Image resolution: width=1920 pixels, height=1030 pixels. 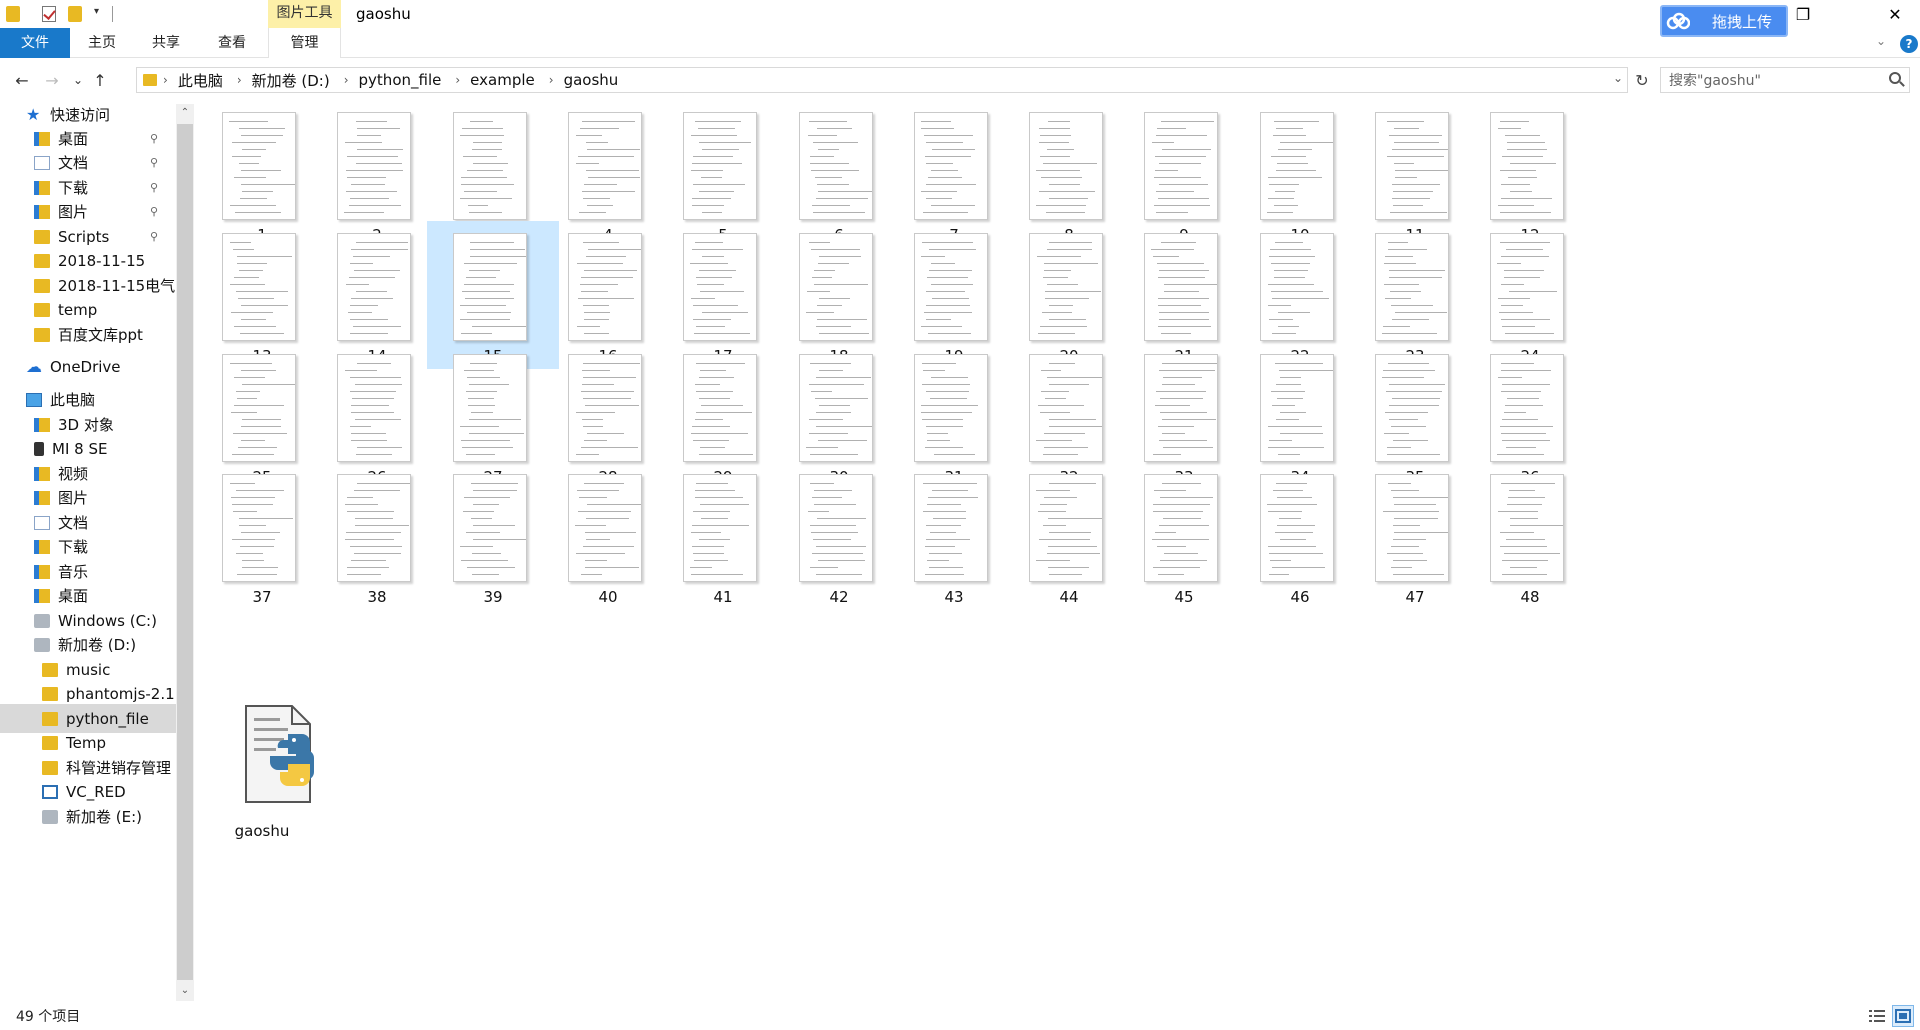 I want to click on quick-access-dropdown-icon: ▾, so click(x=96, y=11).